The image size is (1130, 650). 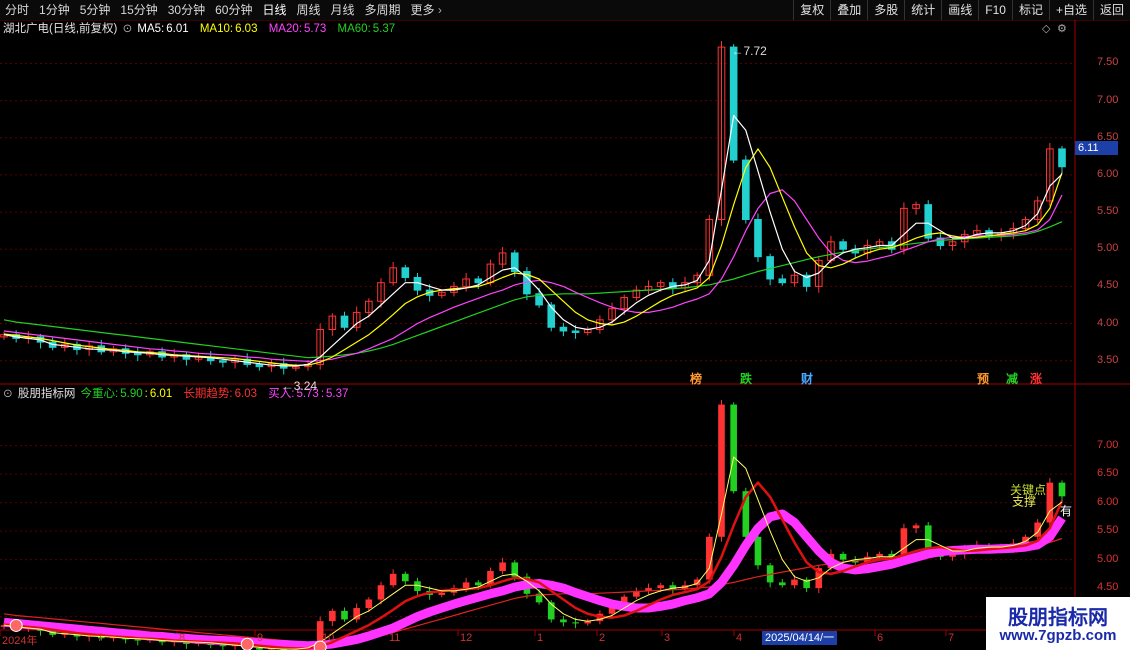 I want to click on tab-timeframe-3: 15分钟, so click(x=138, y=10).